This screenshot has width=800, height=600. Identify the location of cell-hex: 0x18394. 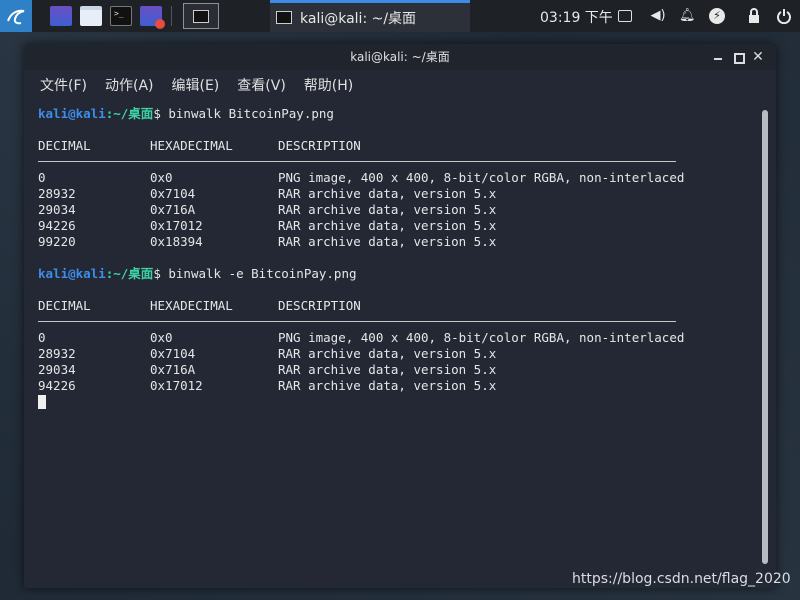
(176, 241).